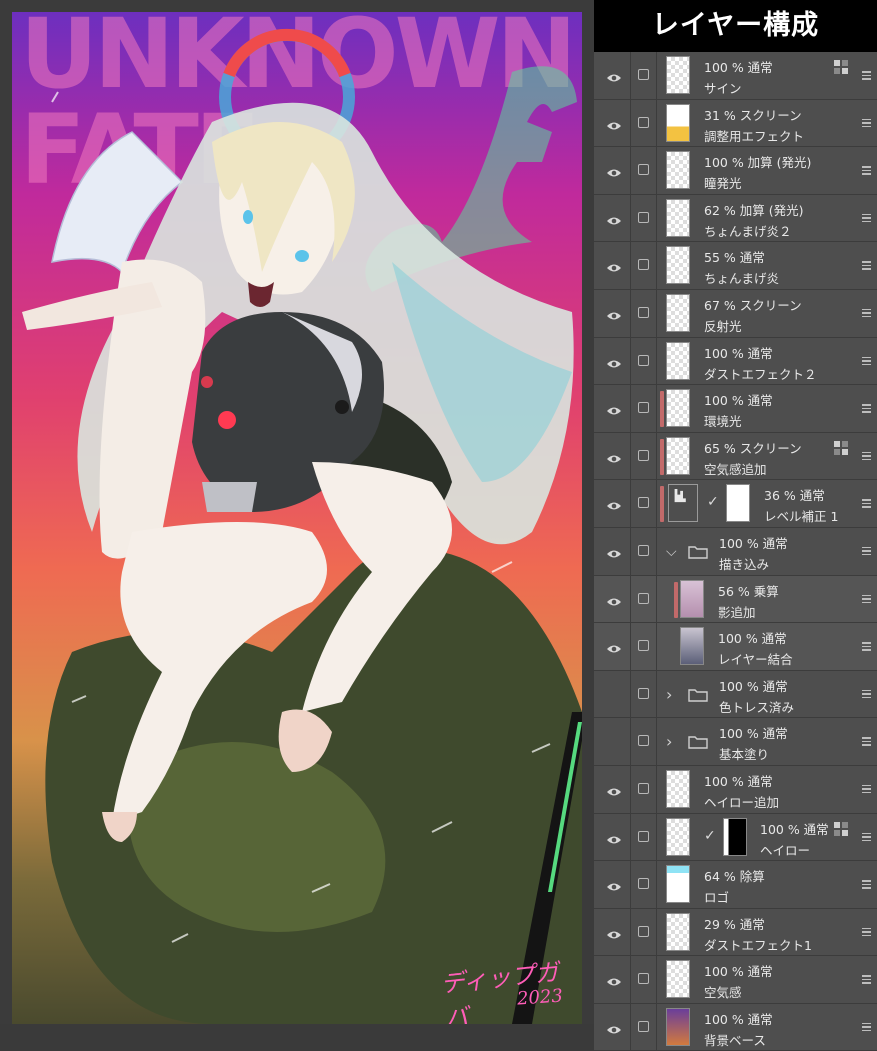 Image resolution: width=877 pixels, height=1051 pixels. I want to click on layer-row: › 100 % 通常 色トレス済み, so click(735, 694).